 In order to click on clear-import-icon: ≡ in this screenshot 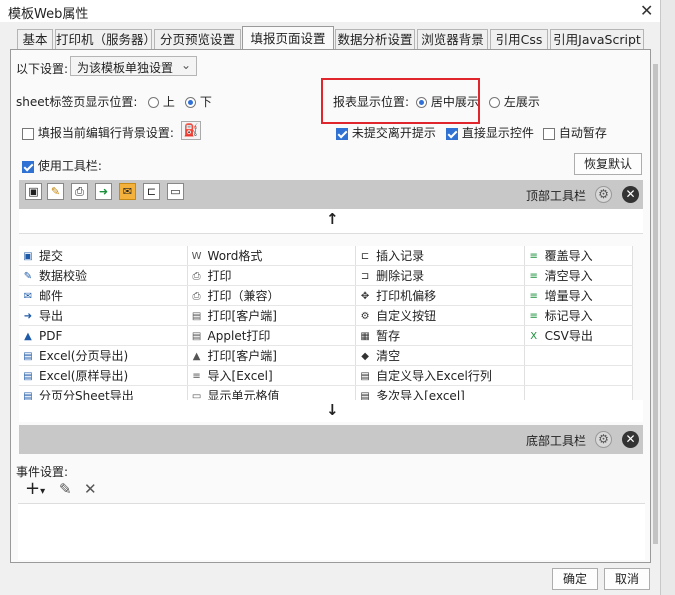, I will do `click(533, 276)`.